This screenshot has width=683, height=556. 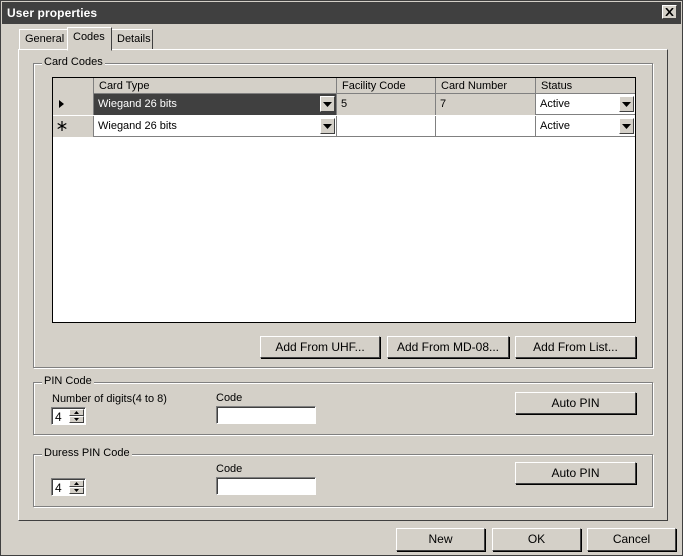 What do you see at coordinates (73, 86) in the screenshot?
I see `grid-corner` at bounding box center [73, 86].